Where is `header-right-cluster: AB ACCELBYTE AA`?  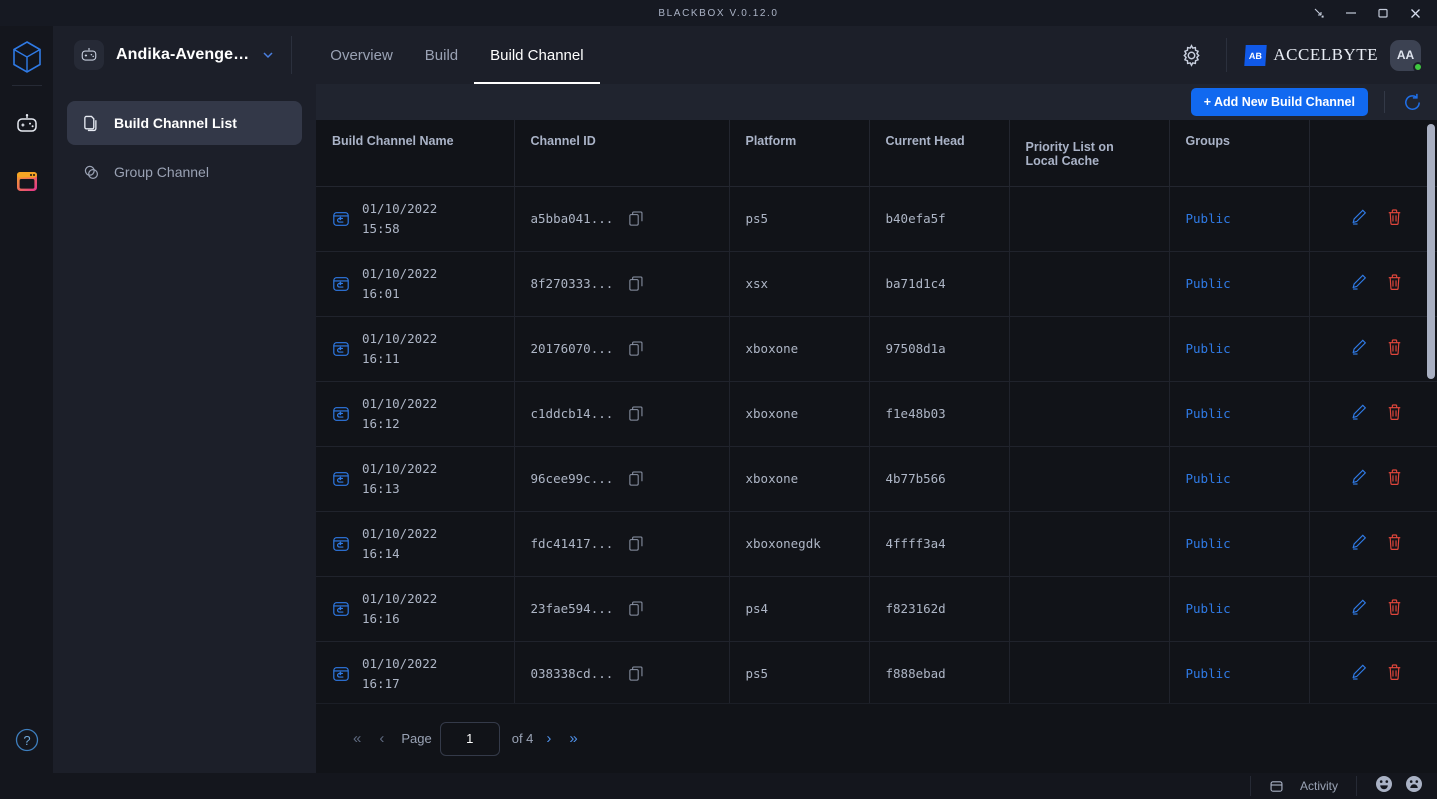 header-right-cluster: AB ACCELBYTE AA is located at coordinates (1305, 55).